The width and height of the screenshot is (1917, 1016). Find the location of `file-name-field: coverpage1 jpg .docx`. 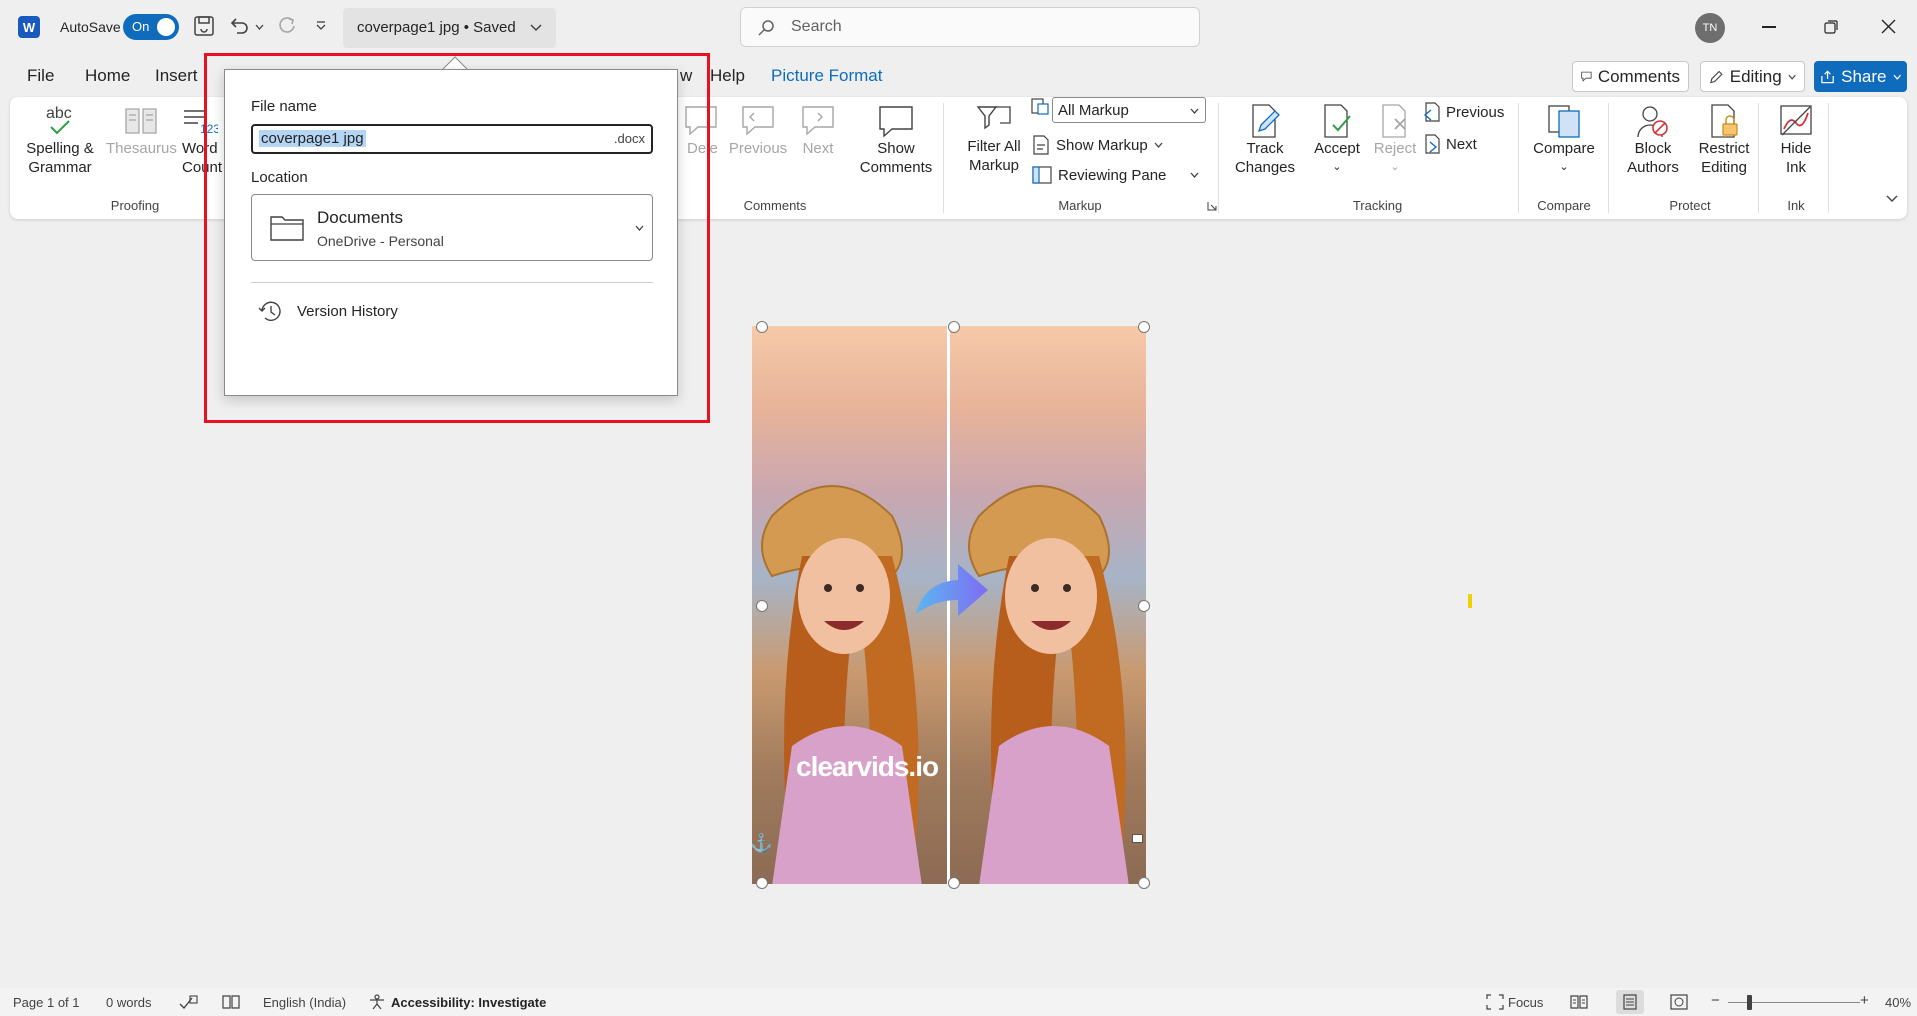

file-name-field: coverpage1 jpg .docx is located at coordinates (452, 139).